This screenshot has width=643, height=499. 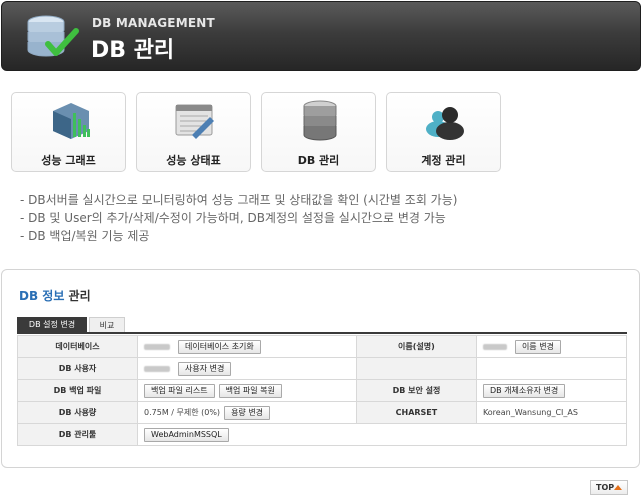 What do you see at coordinates (77, 296) in the screenshot?
I see `panel-title-rest: 관리` at bounding box center [77, 296].